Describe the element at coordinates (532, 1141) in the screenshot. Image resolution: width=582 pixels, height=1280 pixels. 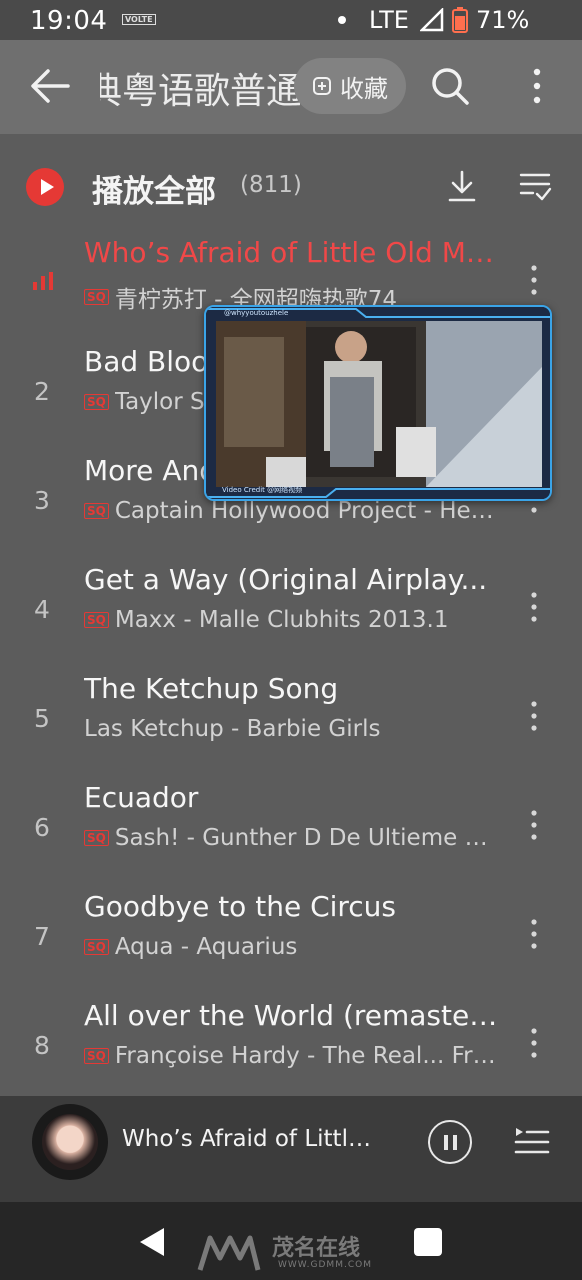
I see `playlist-queue-icon` at that location.